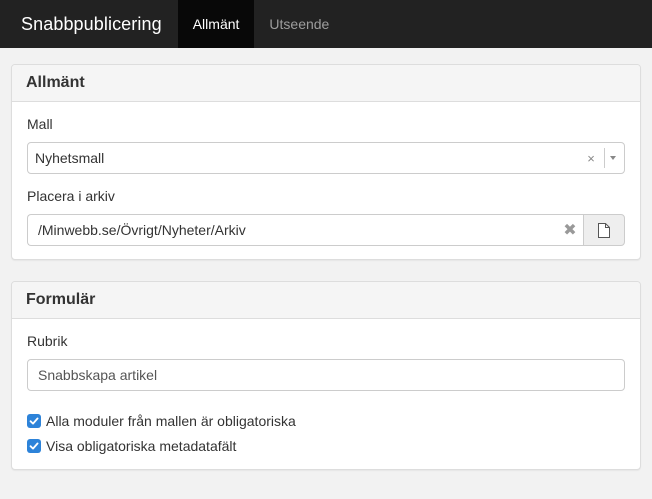 The width and height of the screenshot is (652, 499). Describe the element at coordinates (326, 83) in the screenshot. I see `general-panel-title: Allmänt` at that location.